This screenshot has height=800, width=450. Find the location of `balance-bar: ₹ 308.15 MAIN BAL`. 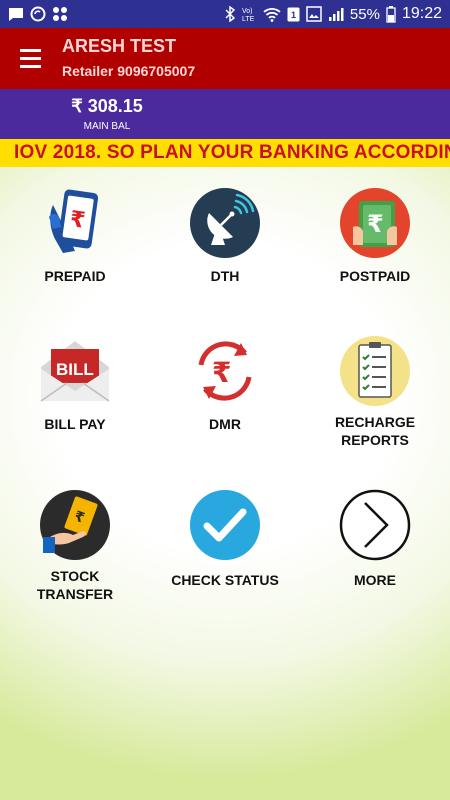

balance-bar: ₹ 308.15 MAIN BAL is located at coordinates (225, 114).